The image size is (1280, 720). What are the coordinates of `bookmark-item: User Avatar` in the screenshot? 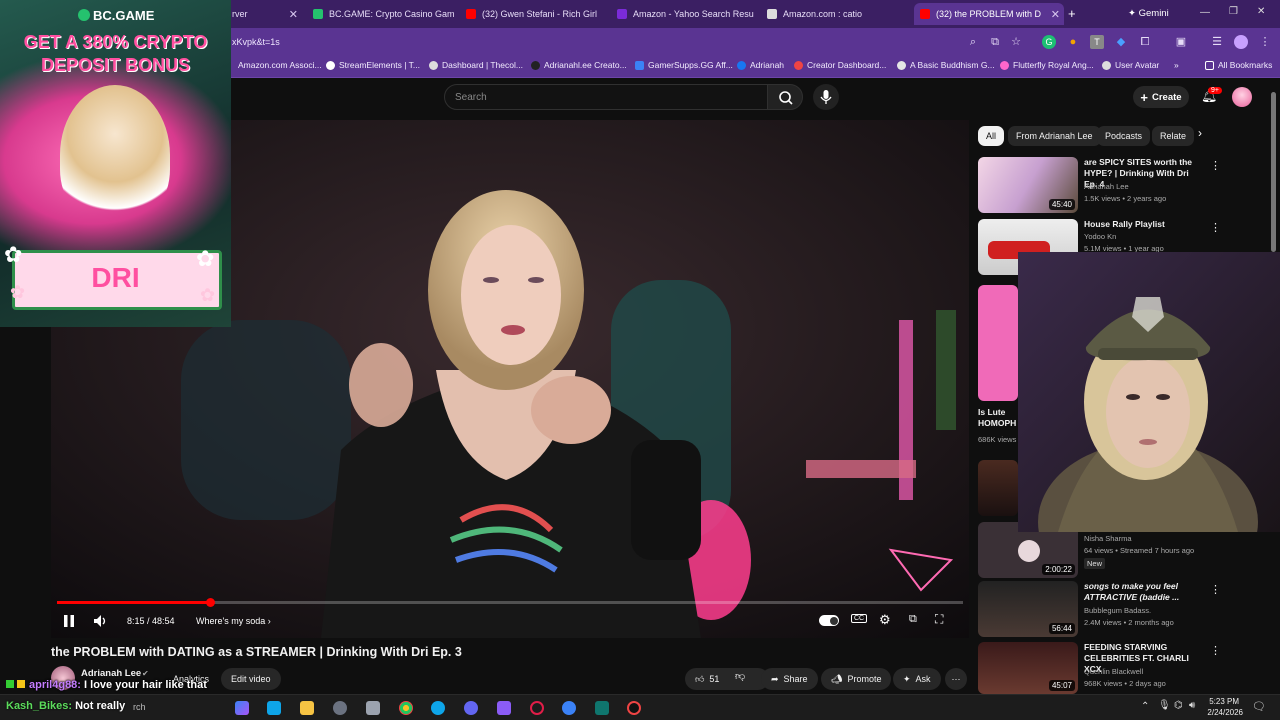 It's located at (1130, 65).